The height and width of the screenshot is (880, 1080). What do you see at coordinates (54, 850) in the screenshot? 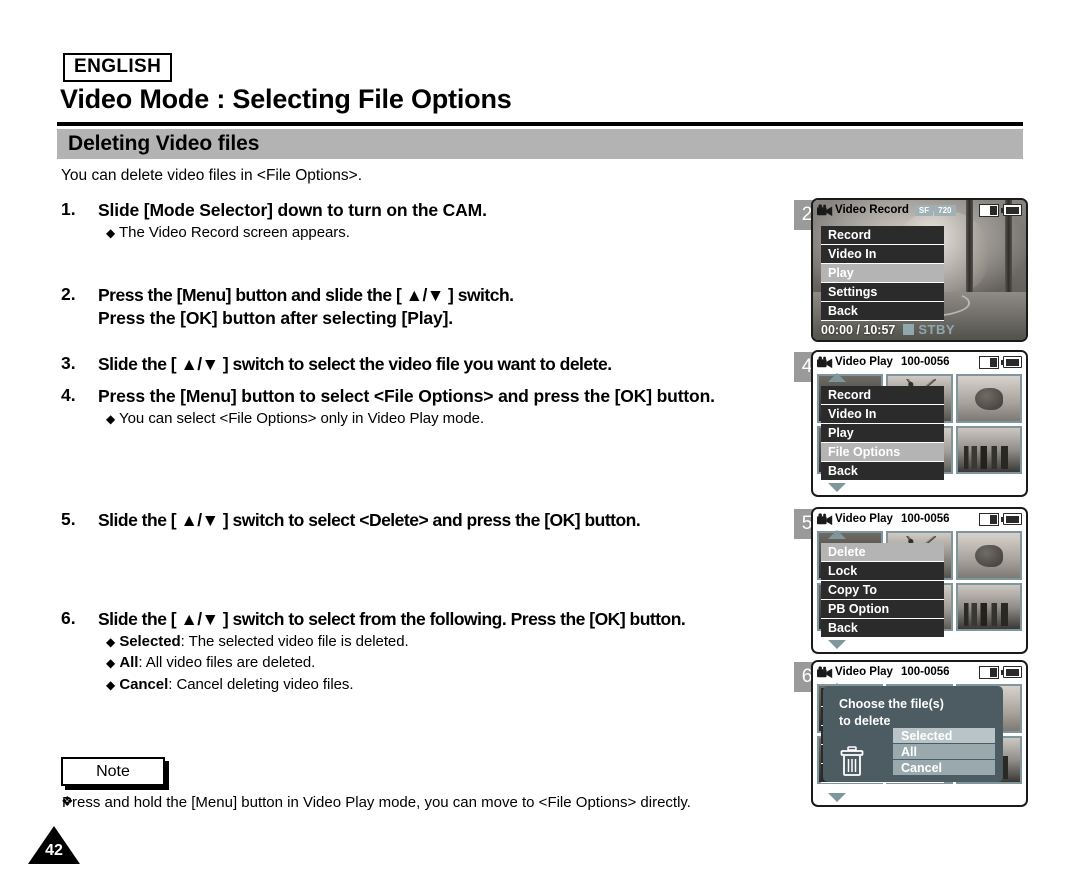
I see `page-number-label: 42` at bounding box center [54, 850].